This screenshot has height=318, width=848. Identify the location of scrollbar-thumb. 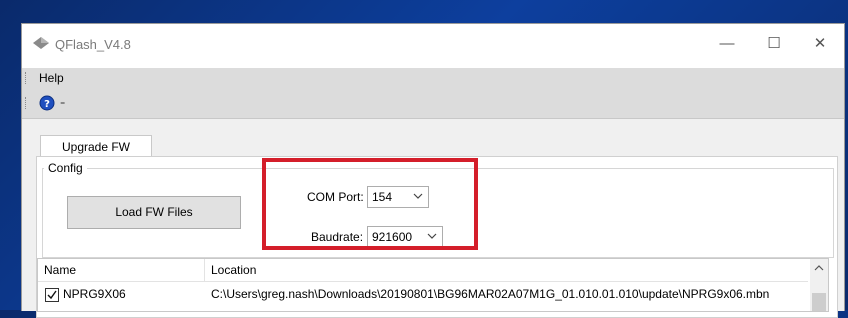
(819, 302).